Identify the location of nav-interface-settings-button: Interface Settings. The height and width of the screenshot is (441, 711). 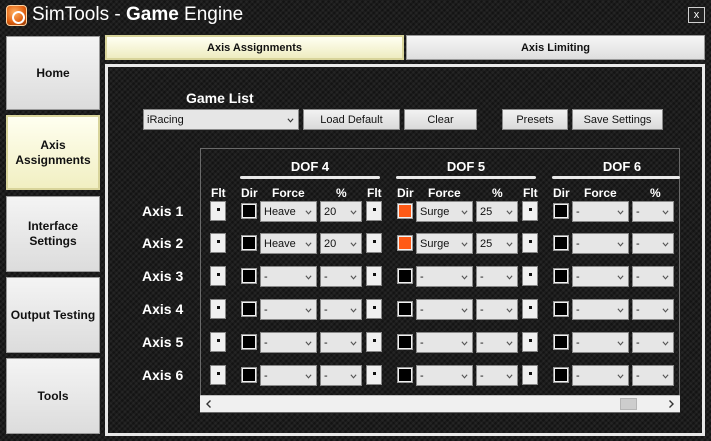
(53, 234).